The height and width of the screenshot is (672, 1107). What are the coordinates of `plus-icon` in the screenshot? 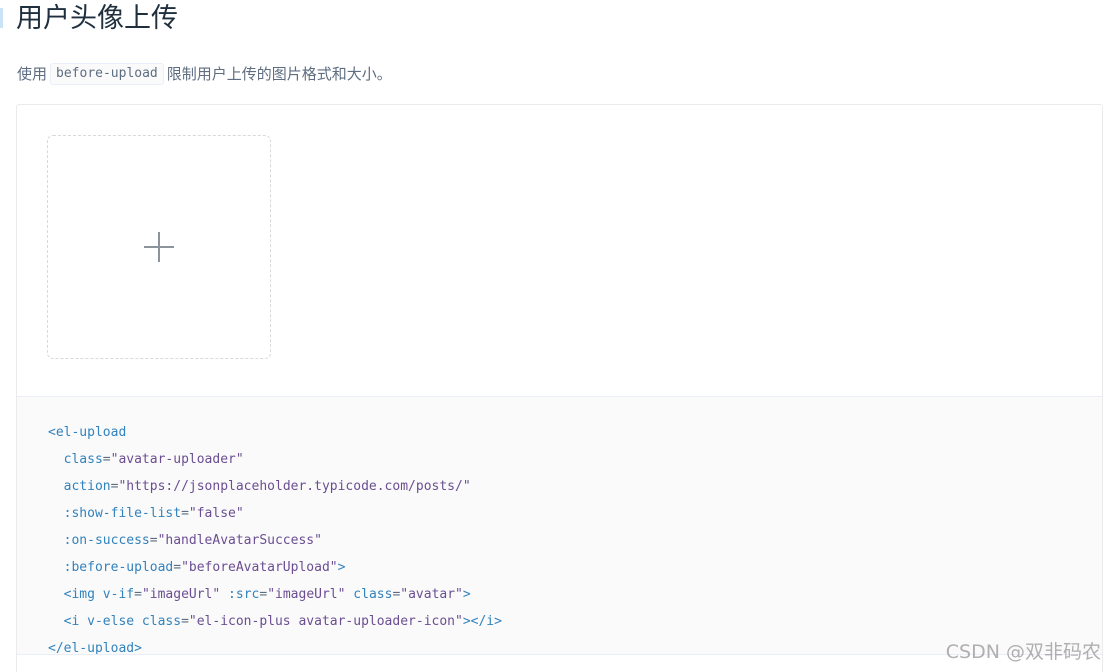 It's located at (159, 247).